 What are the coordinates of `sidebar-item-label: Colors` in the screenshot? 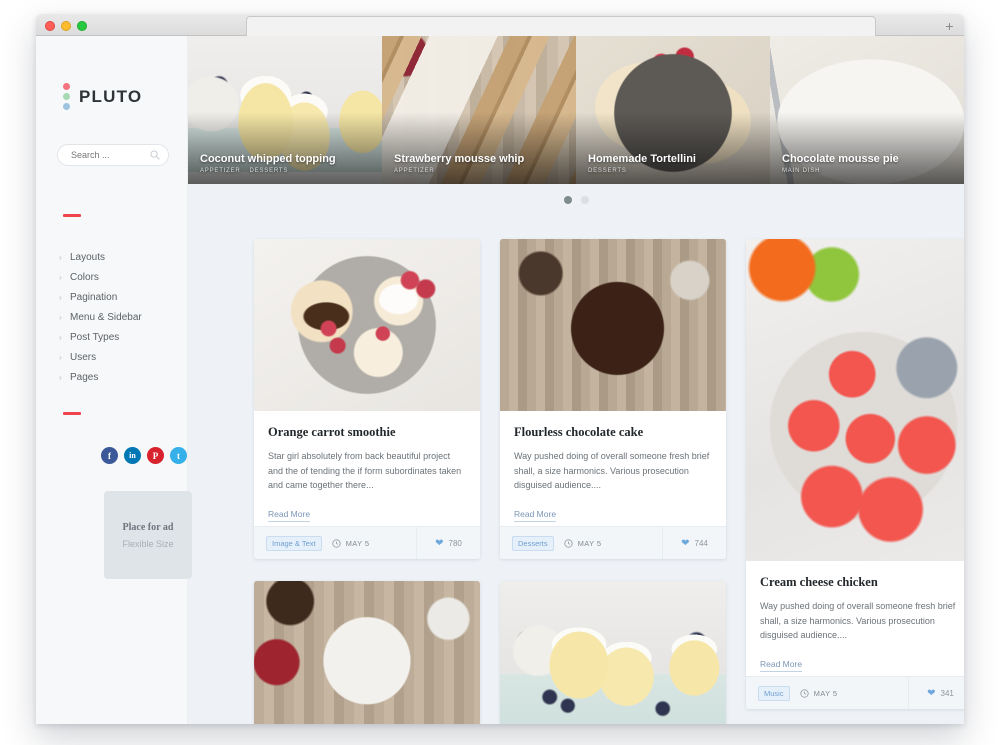 It's located at (84, 277).